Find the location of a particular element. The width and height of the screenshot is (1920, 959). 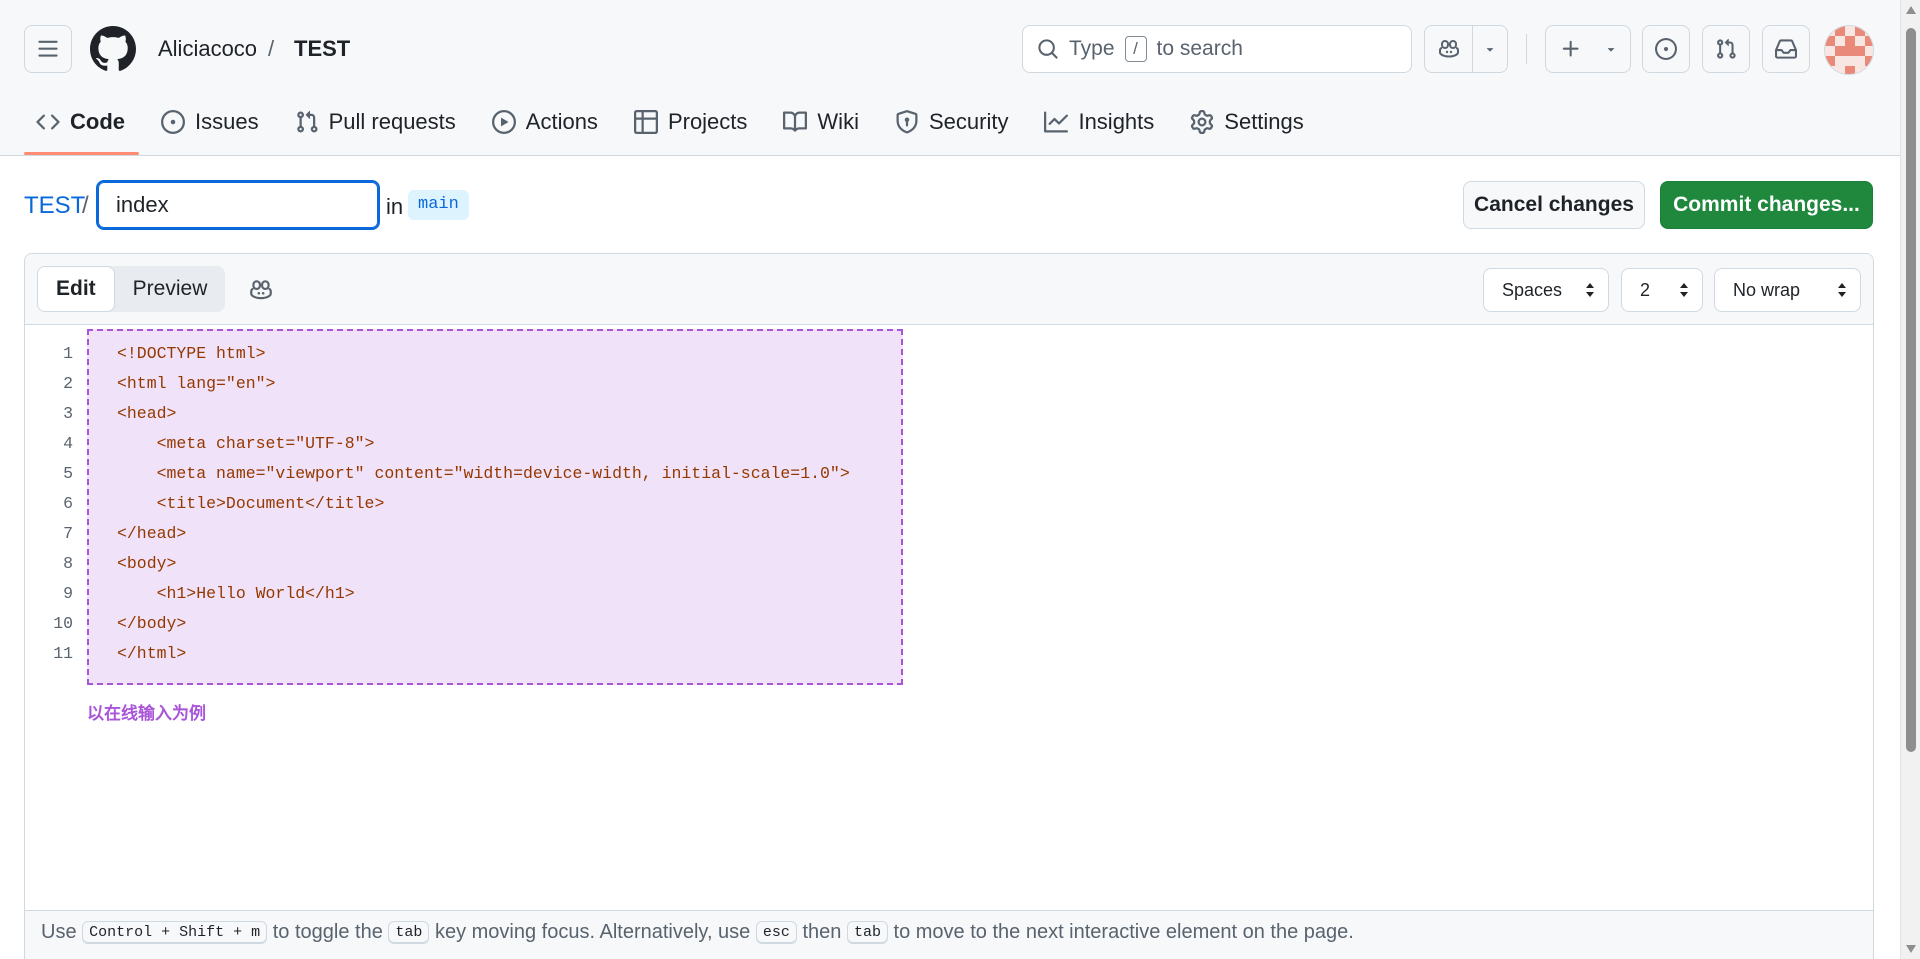

tab-actions: Actions is located at coordinates (546, 122).